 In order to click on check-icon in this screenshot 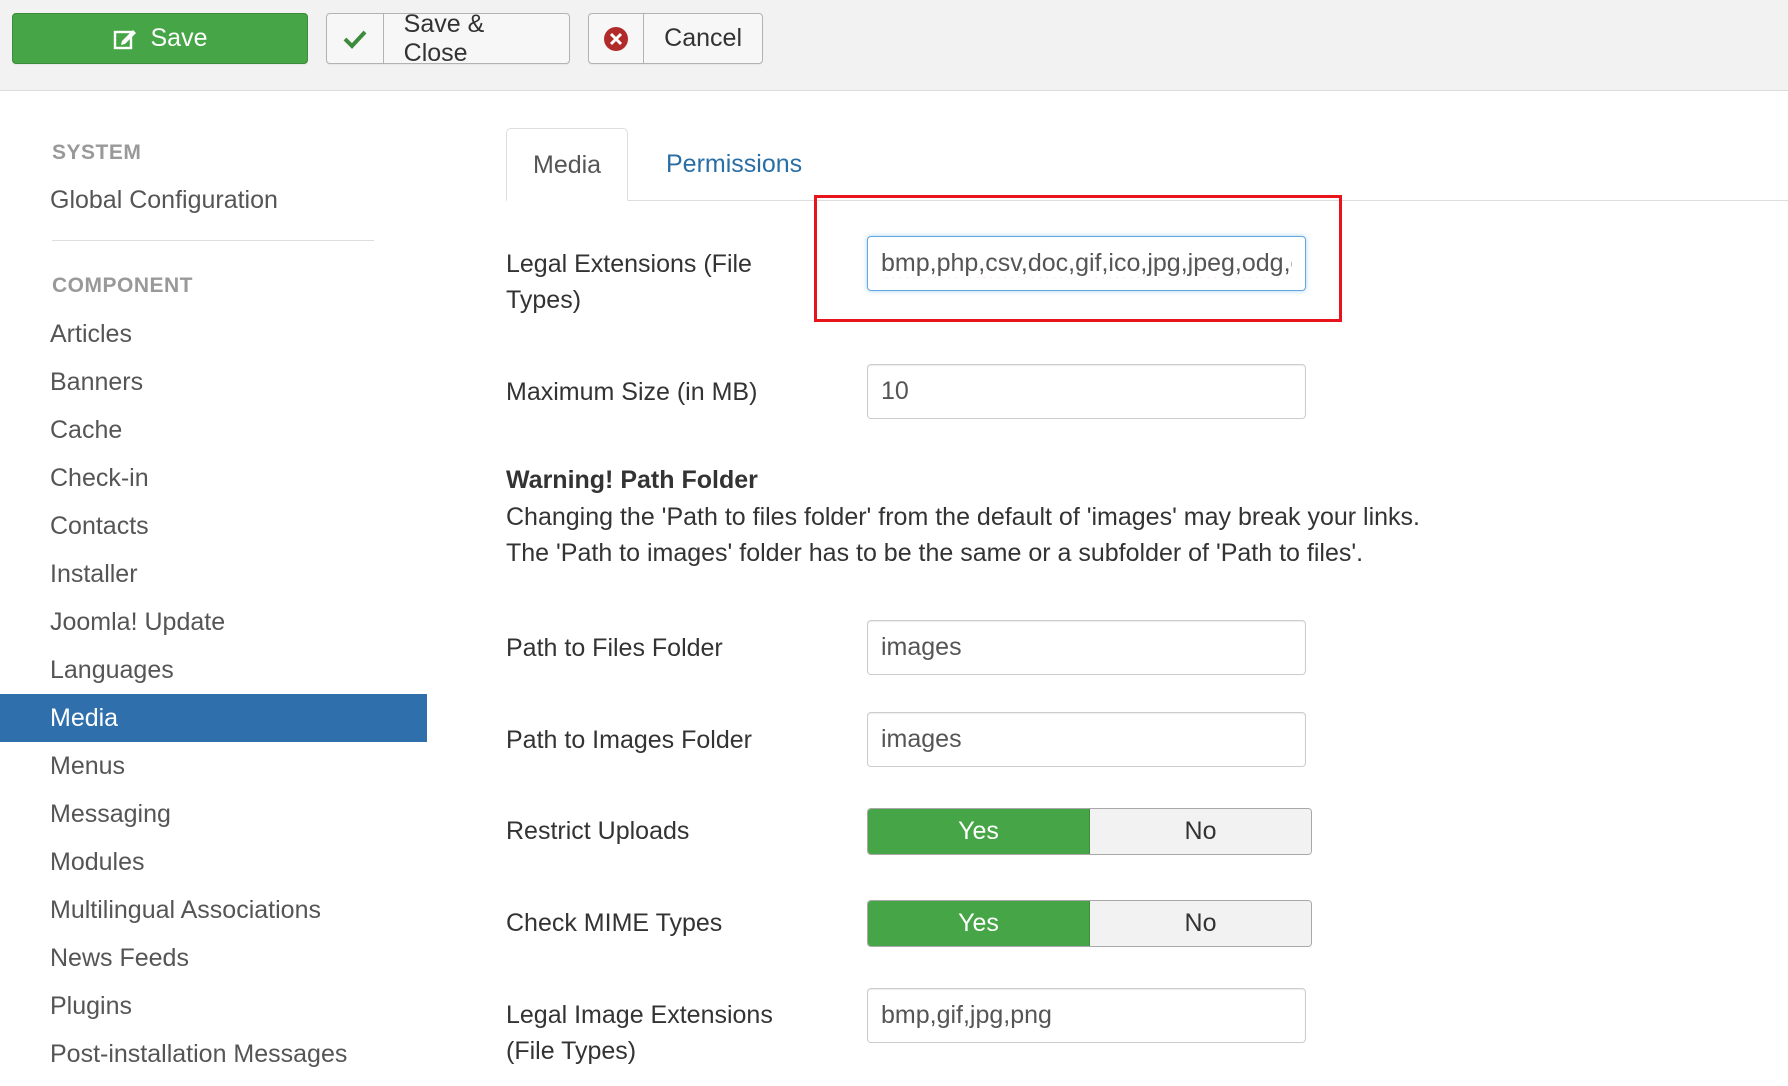, I will do `click(355, 38)`.